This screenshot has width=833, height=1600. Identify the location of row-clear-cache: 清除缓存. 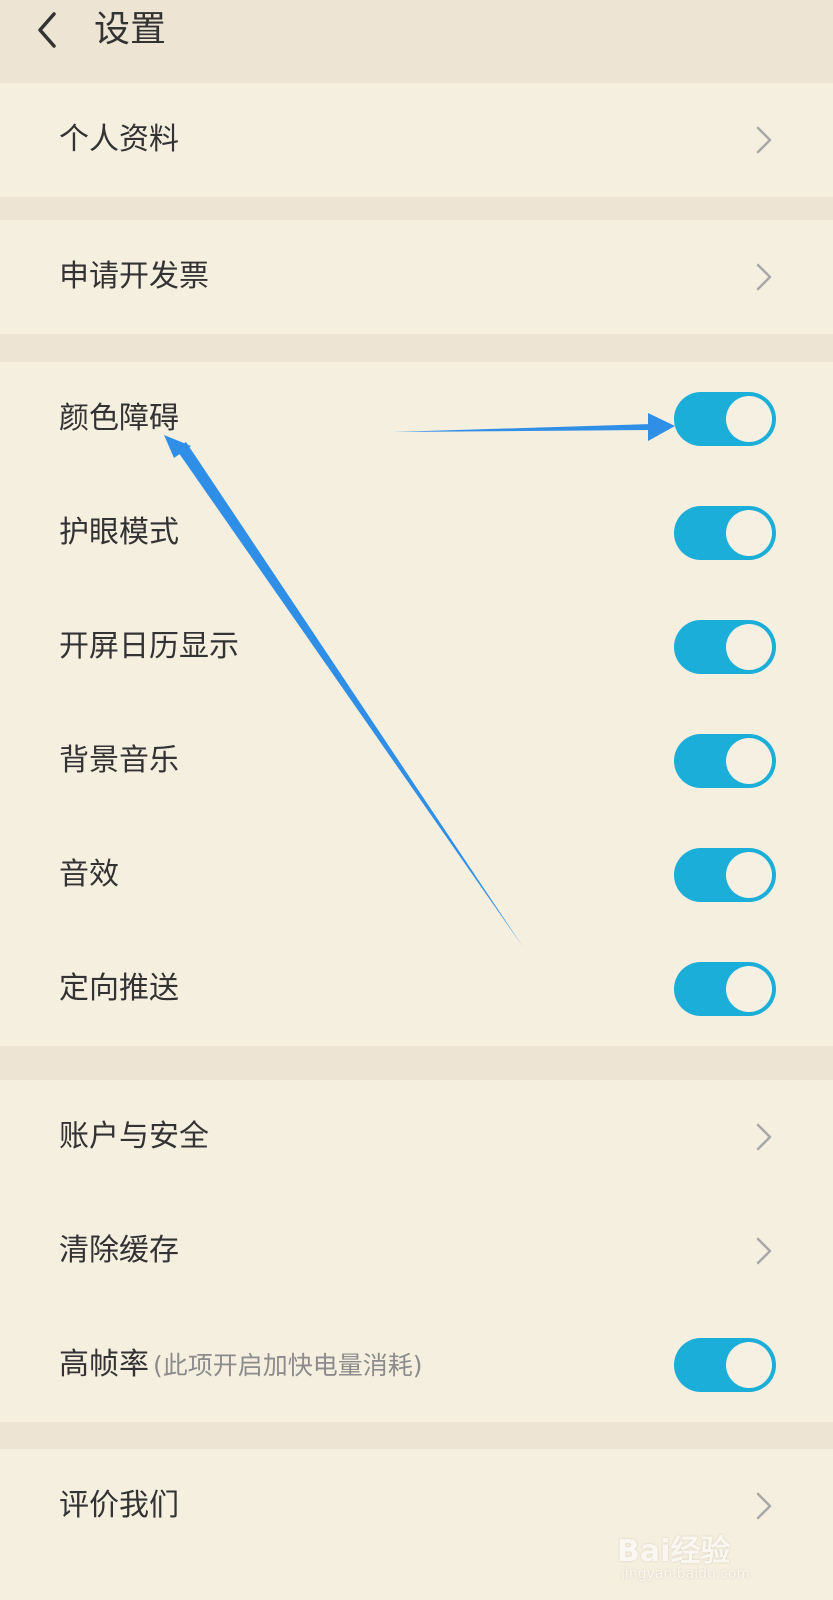
(416, 1251).